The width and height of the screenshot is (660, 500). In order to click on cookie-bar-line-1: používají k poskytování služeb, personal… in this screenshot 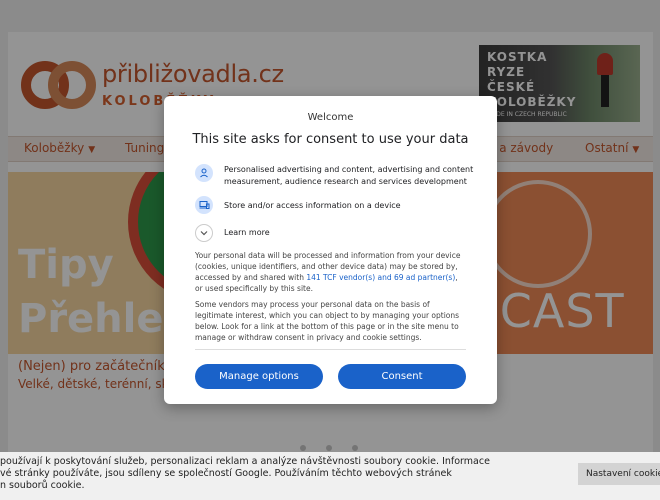, I will do `click(245, 461)`.